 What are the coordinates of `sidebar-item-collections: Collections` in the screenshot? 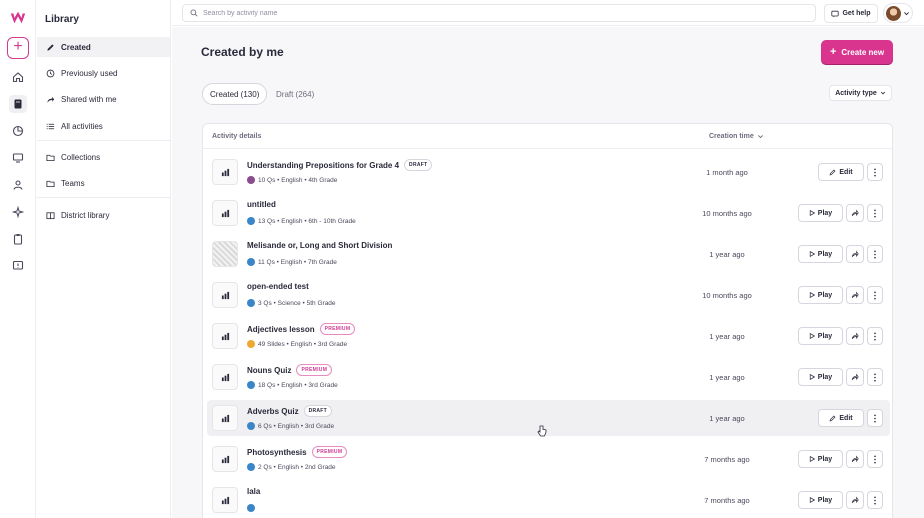 It's located at (103, 157).